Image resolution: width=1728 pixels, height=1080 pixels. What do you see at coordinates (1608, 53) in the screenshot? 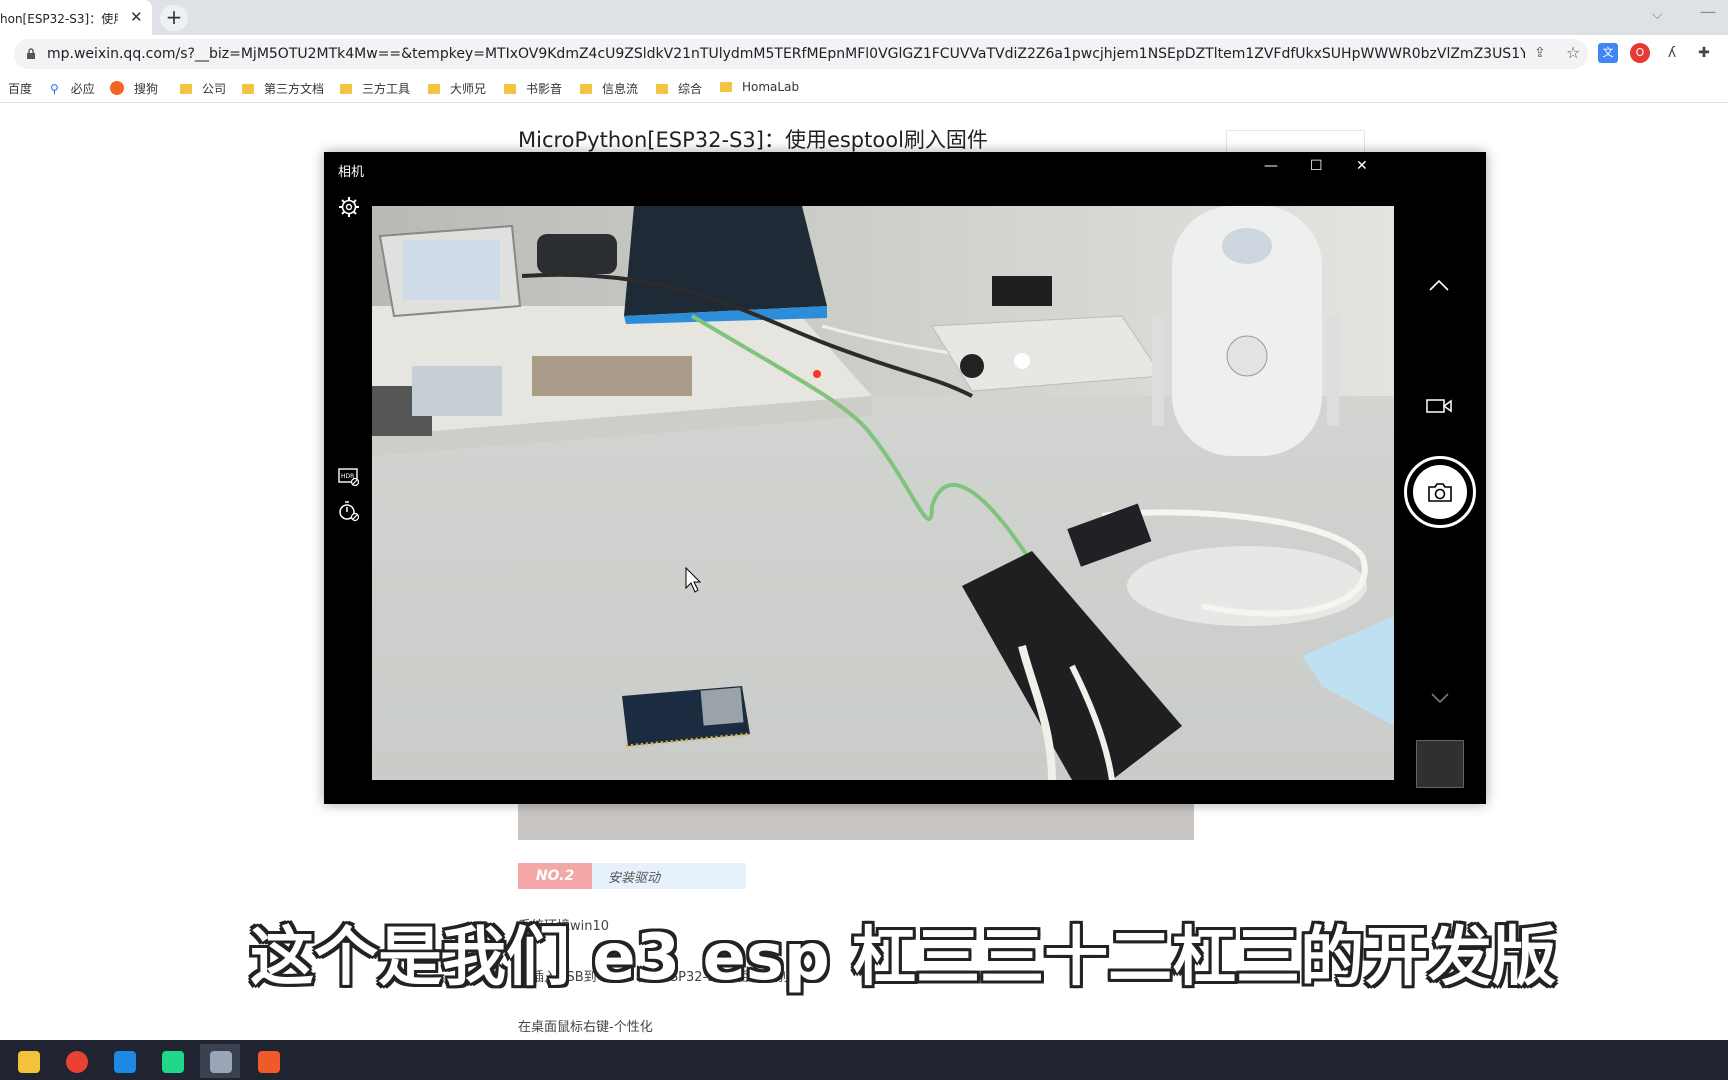
I see `translate-extension-icon: 文` at bounding box center [1608, 53].